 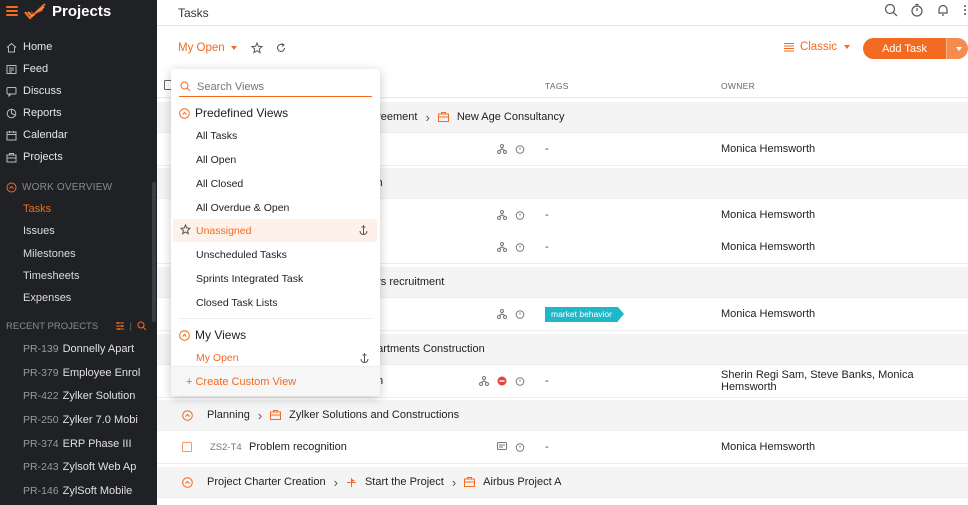 What do you see at coordinates (41, 420) in the screenshot?
I see `project-code: PR-250` at bounding box center [41, 420].